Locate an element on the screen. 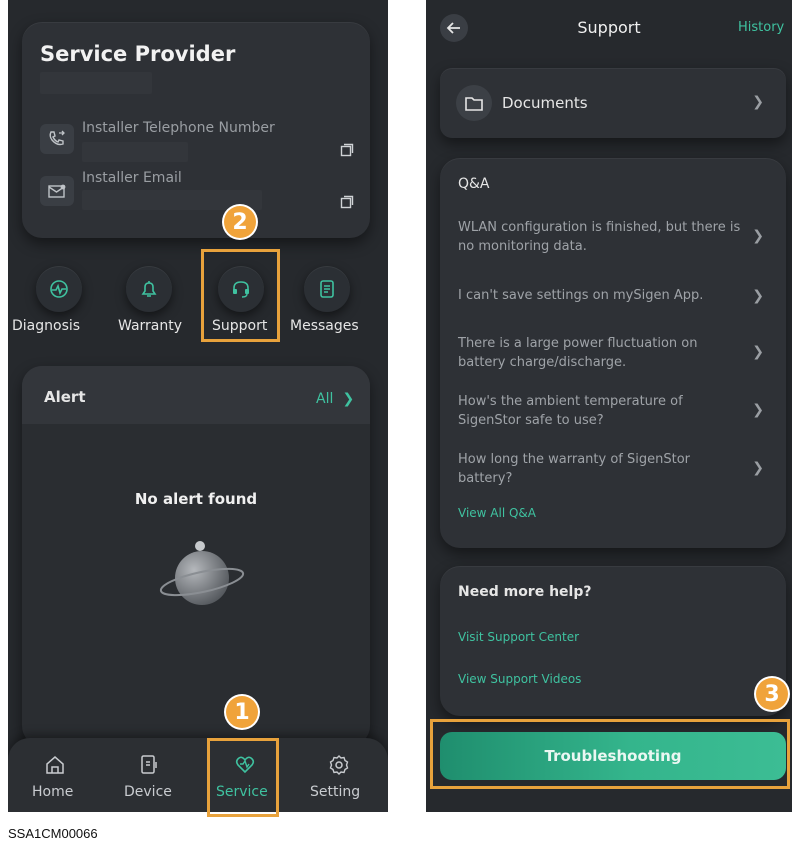 This screenshot has height=845, width=792. history-link: History is located at coordinates (761, 27).